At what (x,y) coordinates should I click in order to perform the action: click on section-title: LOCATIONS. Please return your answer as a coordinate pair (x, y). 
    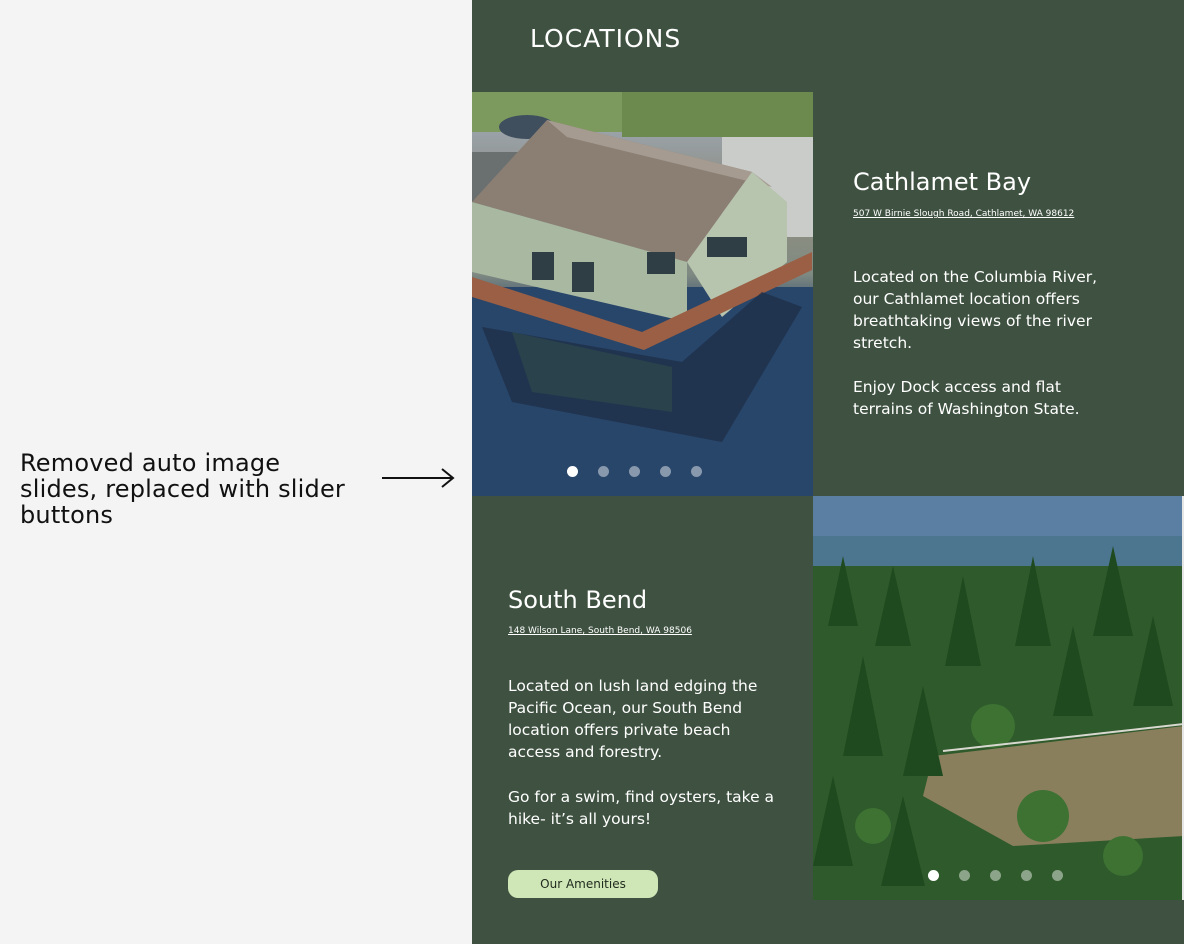
    Looking at the image, I should click on (606, 38).